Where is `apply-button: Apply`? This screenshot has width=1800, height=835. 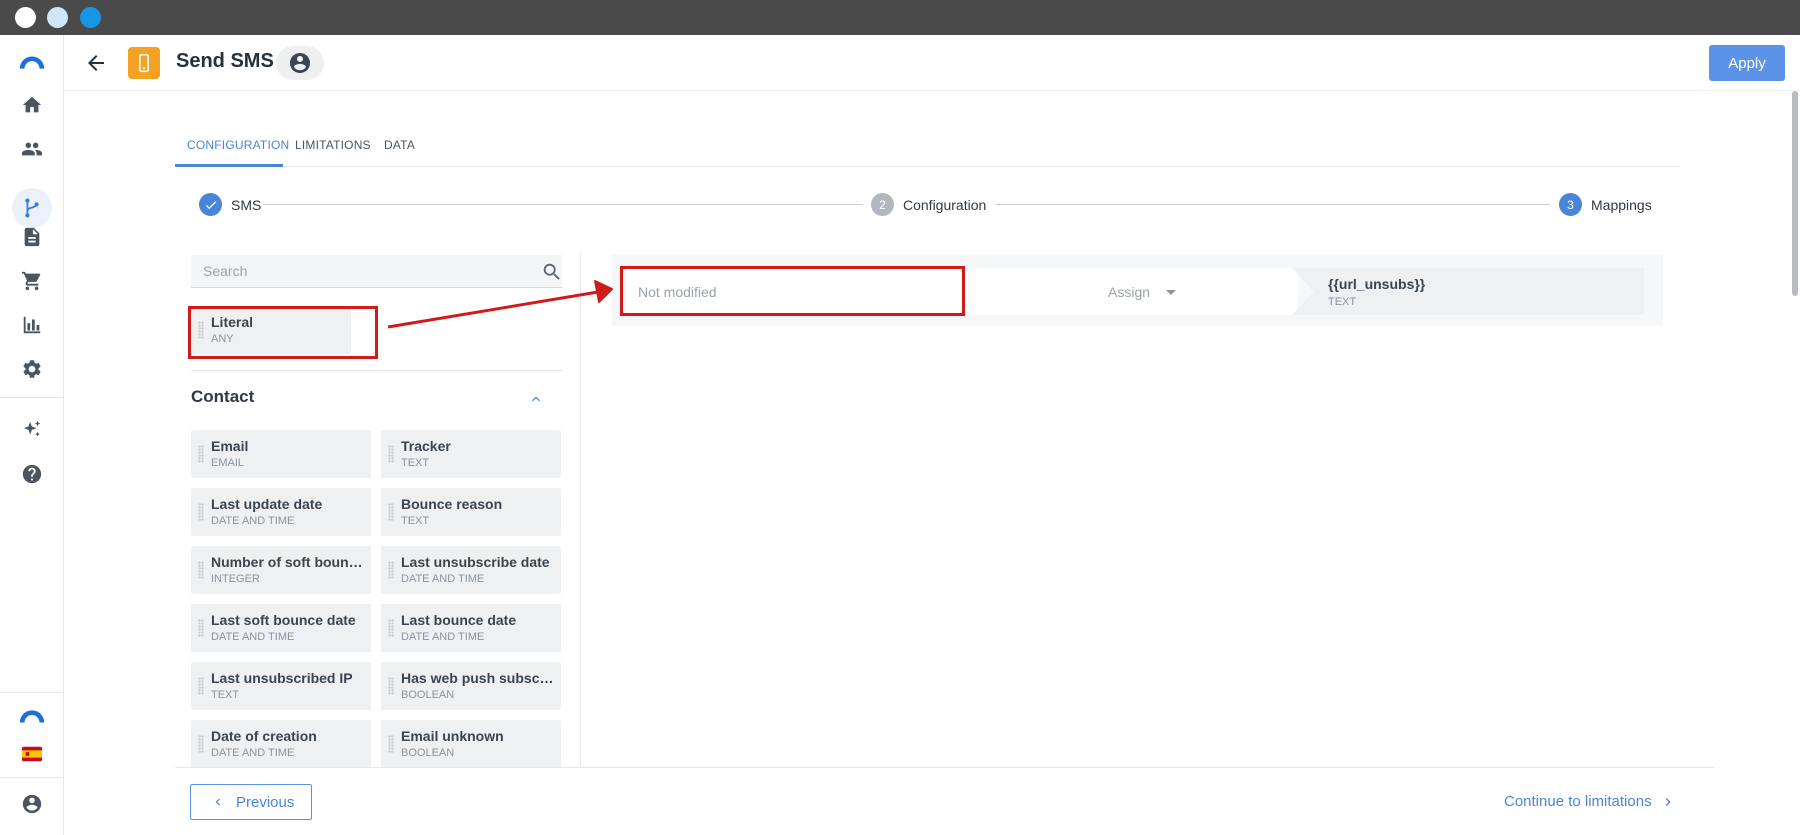 apply-button: Apply is located at coordinates (1747, 63).